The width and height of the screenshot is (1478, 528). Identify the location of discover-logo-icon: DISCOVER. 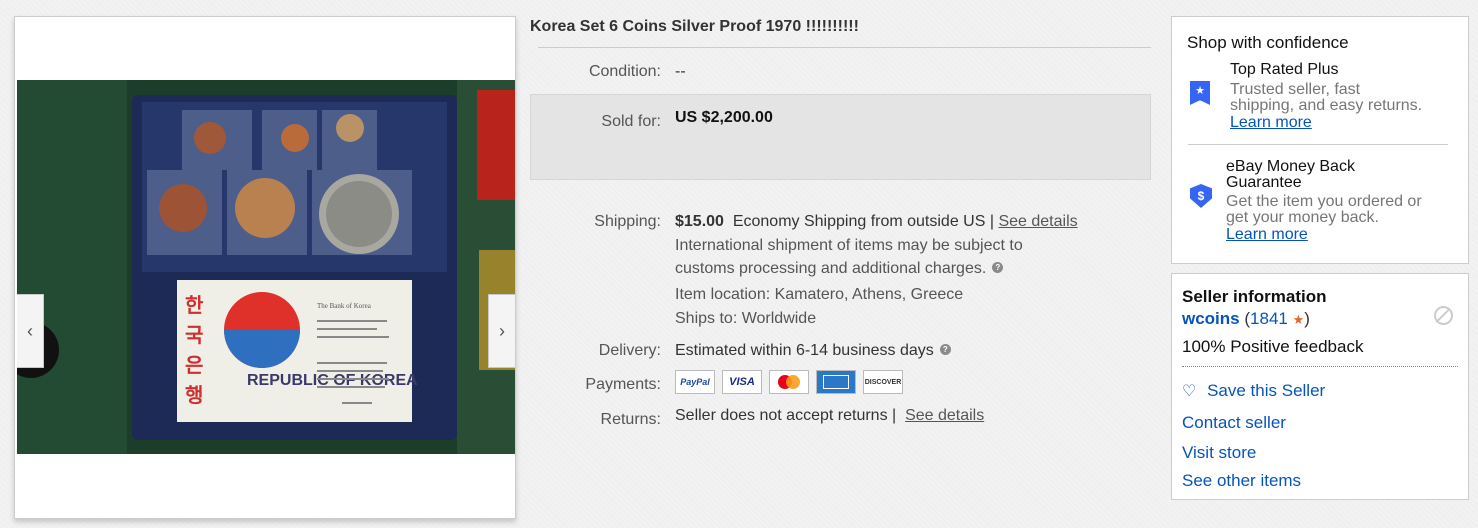
(883, 382).